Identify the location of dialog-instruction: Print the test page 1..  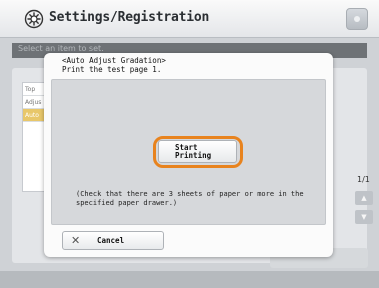
(112, 69).